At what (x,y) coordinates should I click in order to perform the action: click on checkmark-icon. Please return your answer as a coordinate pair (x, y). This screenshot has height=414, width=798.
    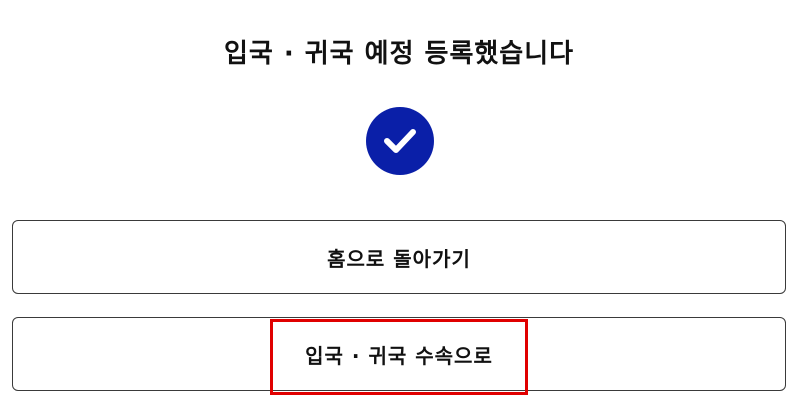
    Looking at the image, I should click on (400, 141).